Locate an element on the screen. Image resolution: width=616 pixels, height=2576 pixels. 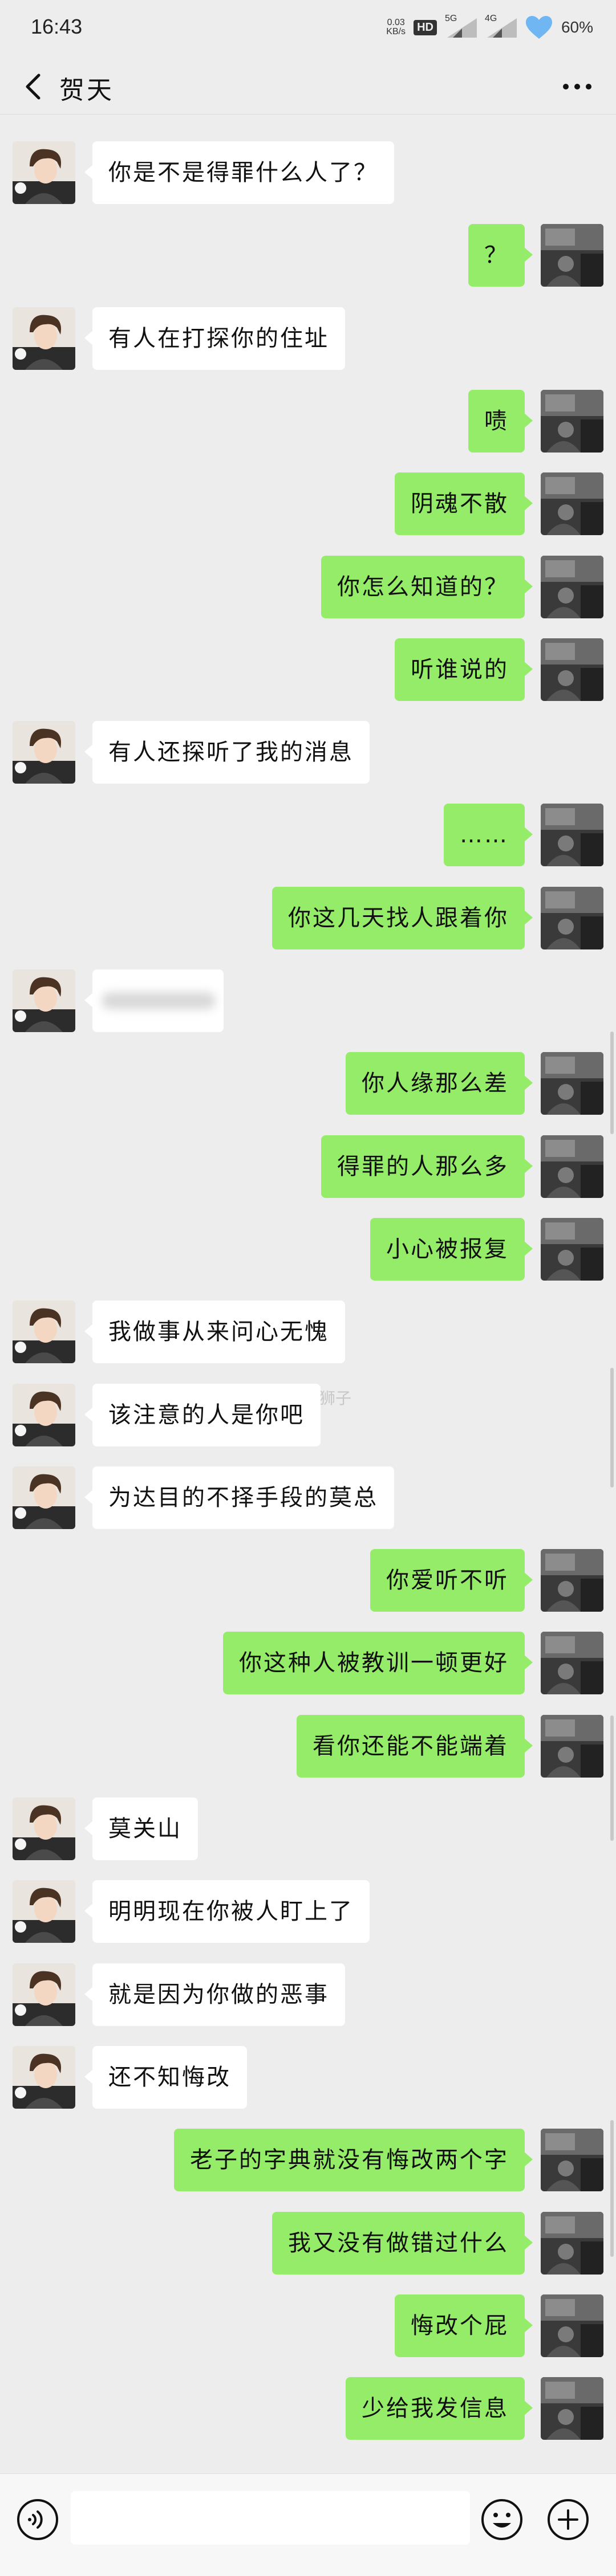
message-text: 少给我发信息 is located at coordinates (435, 2408).